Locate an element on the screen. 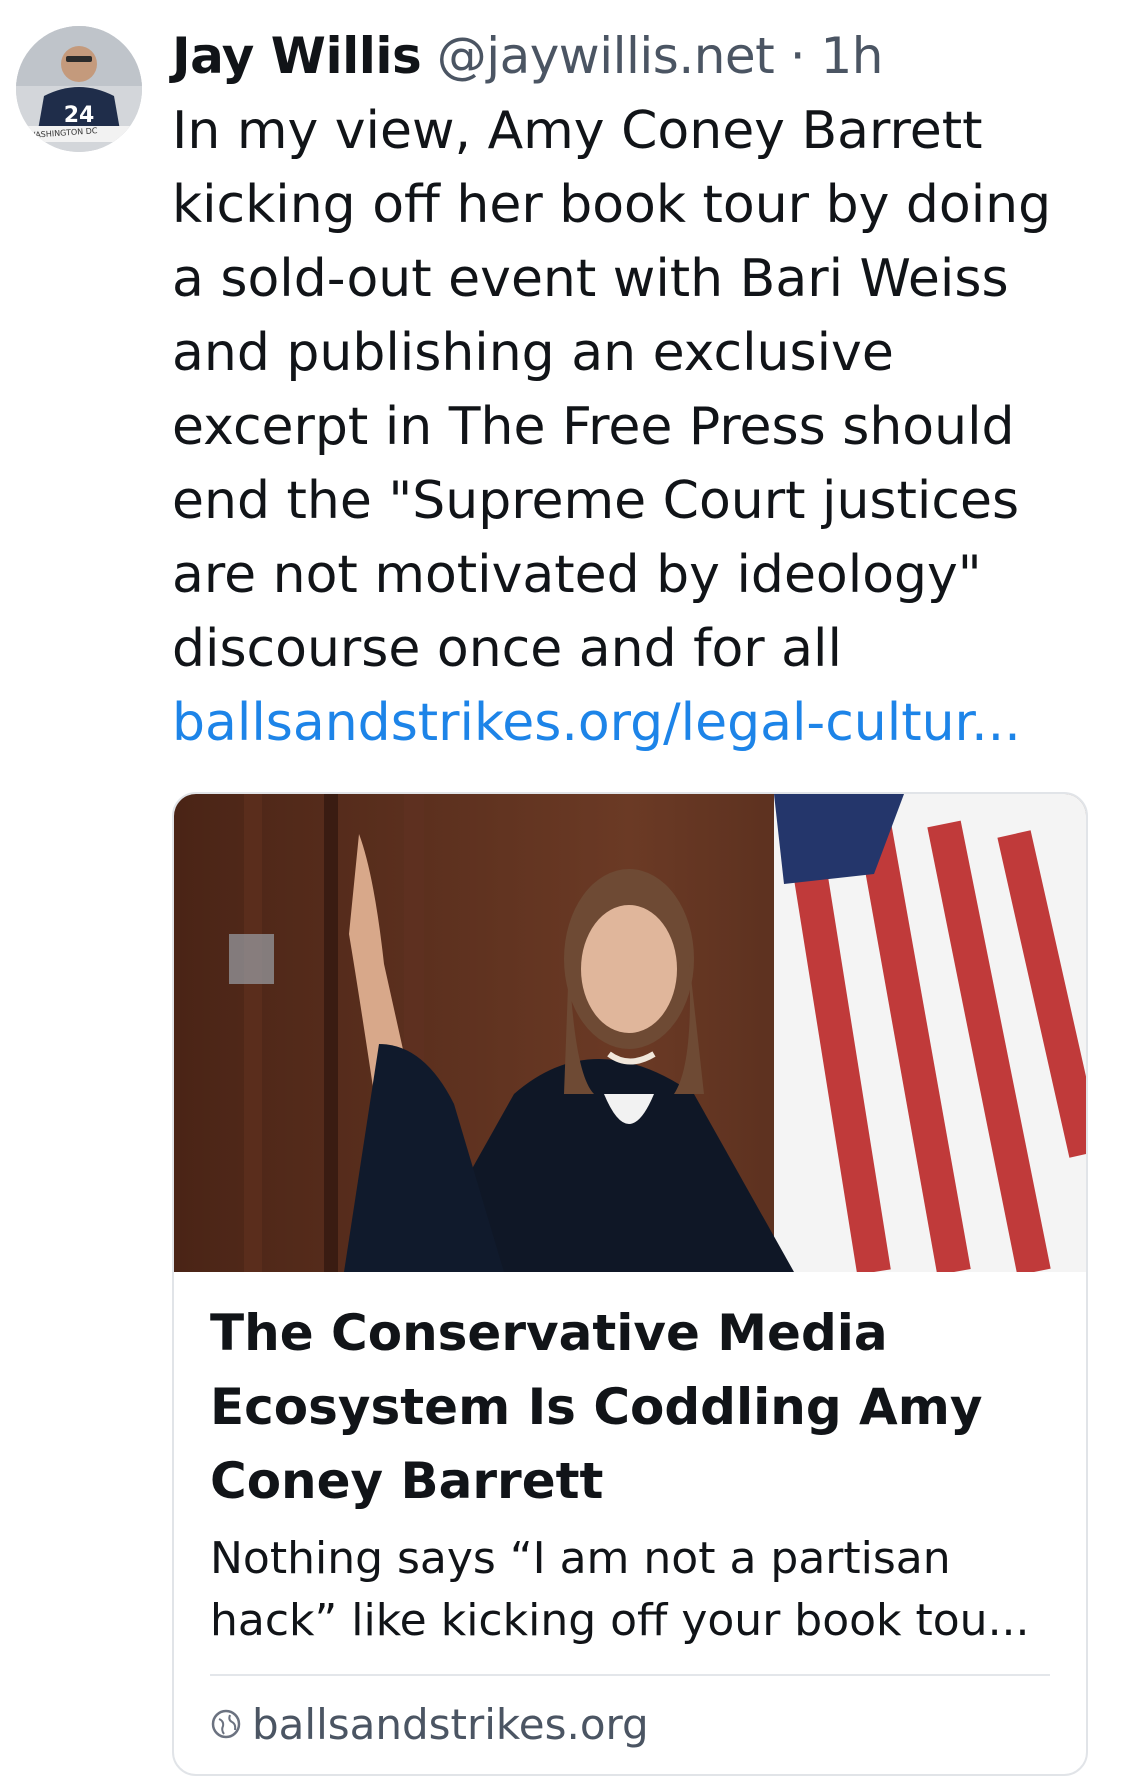 The height and width of the screenshot is (1778, 1132). card-divider is located at coordinates (630, 1675).